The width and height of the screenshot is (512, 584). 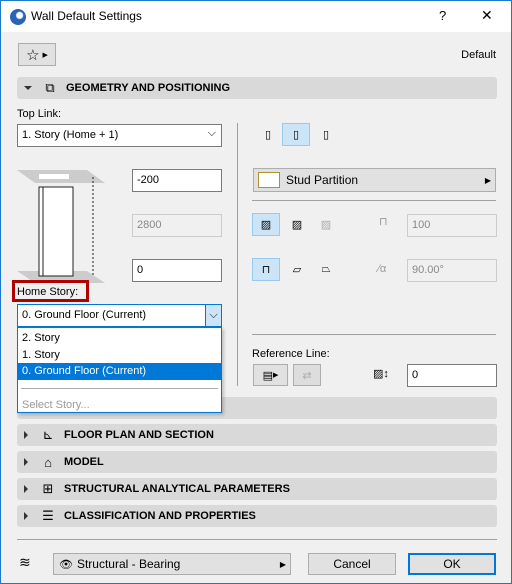 What do you see at coordinates (307, 375) in the screenshot?
I see `flip-reference-button: ⇄` at bounding box center [307, 375].